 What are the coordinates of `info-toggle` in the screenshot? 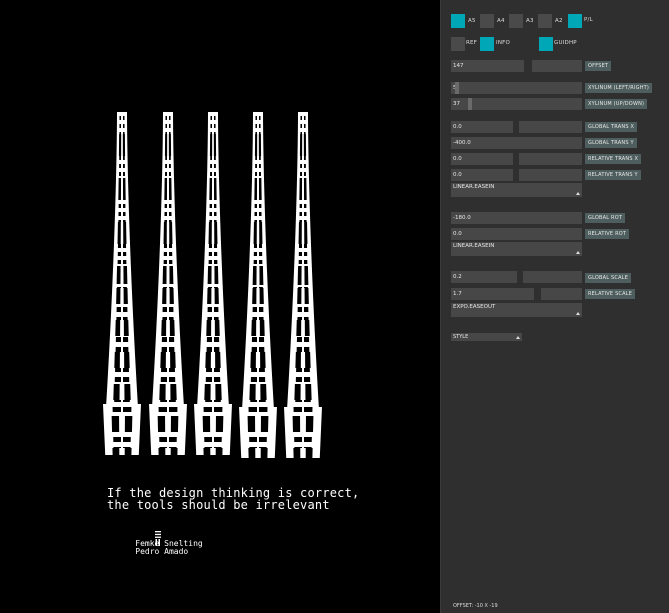 It's located at (487, 44).